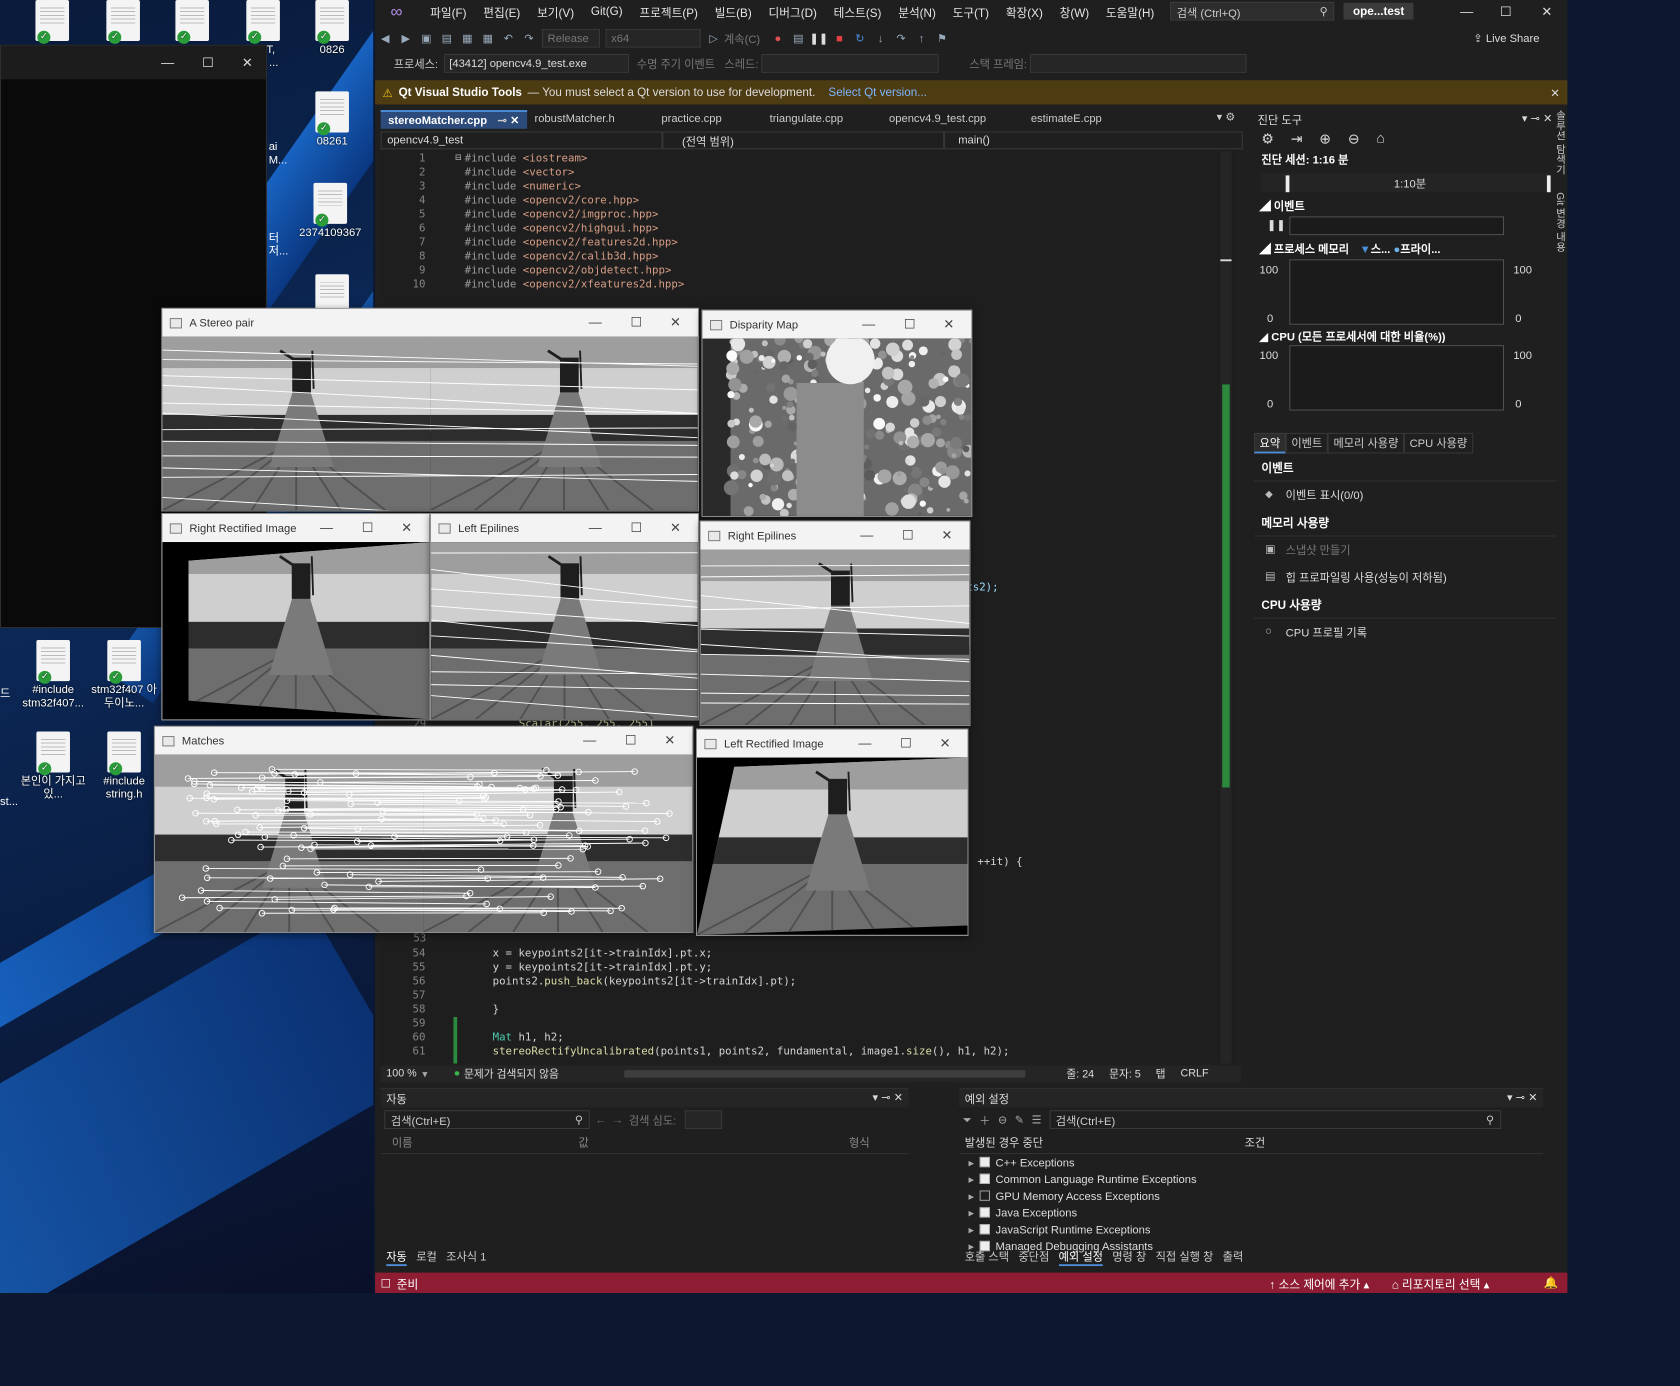 The width and height of the screenshot is (1680, 1386). Describe the element at coordinates (402, 1073) in the screenshot. I see `zoom-level: 100 %` at that location.